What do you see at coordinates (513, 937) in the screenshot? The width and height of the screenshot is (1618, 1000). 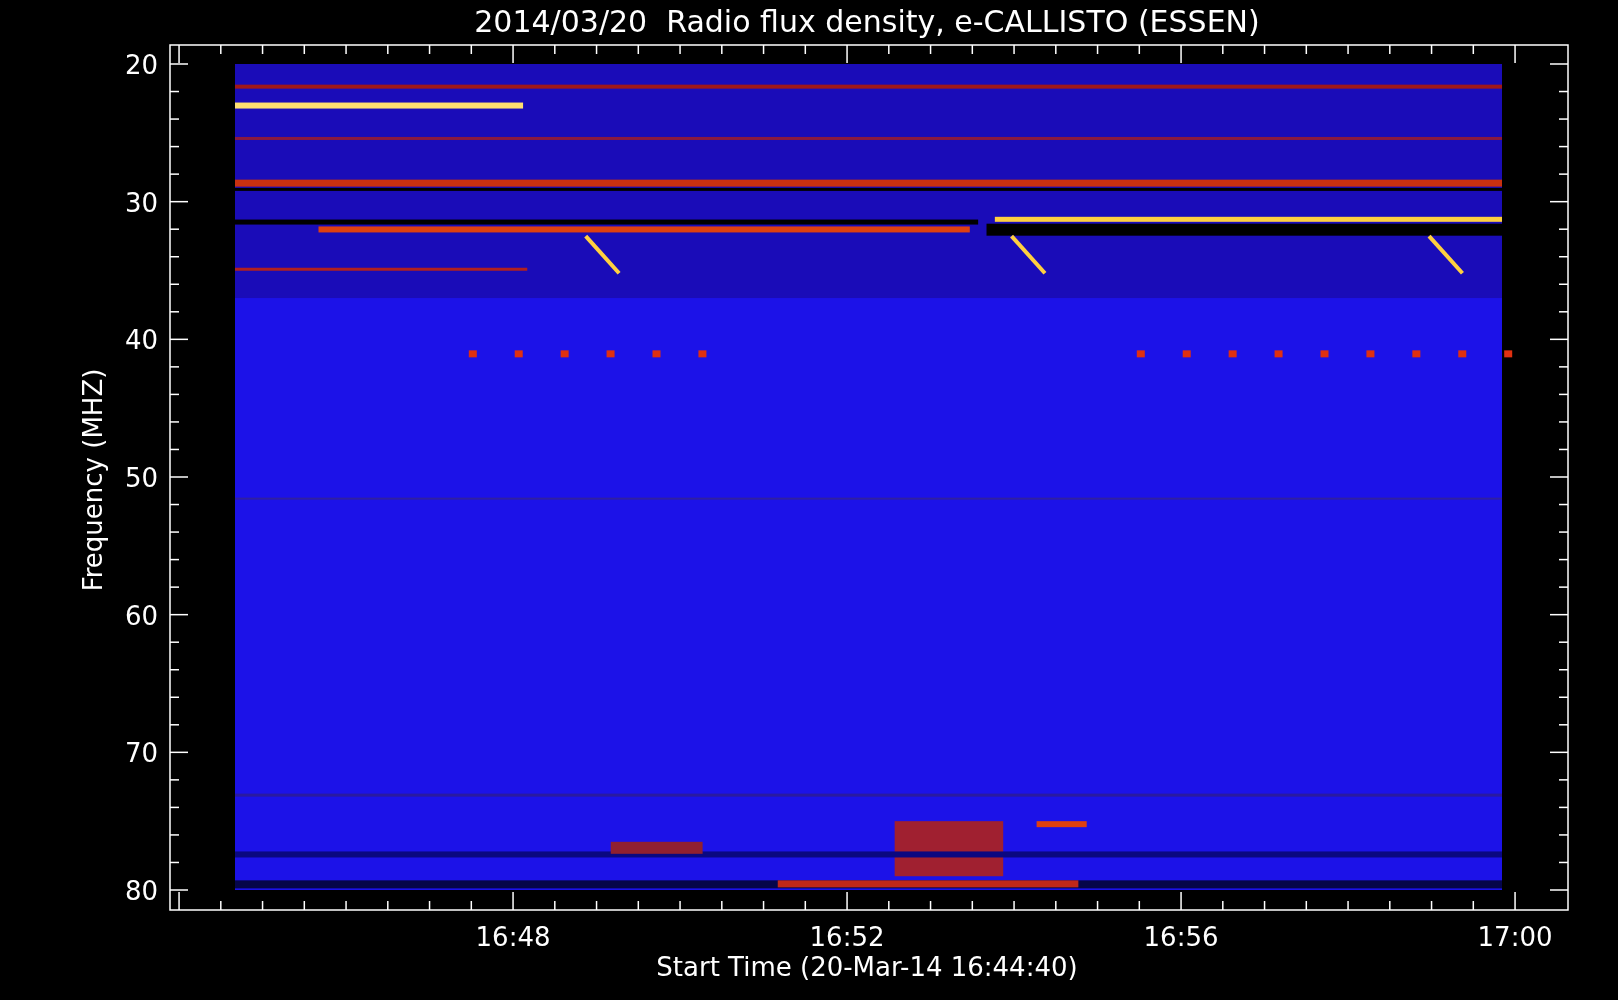 I see `tick-label: 16:48` at bounding box center [513, 937].